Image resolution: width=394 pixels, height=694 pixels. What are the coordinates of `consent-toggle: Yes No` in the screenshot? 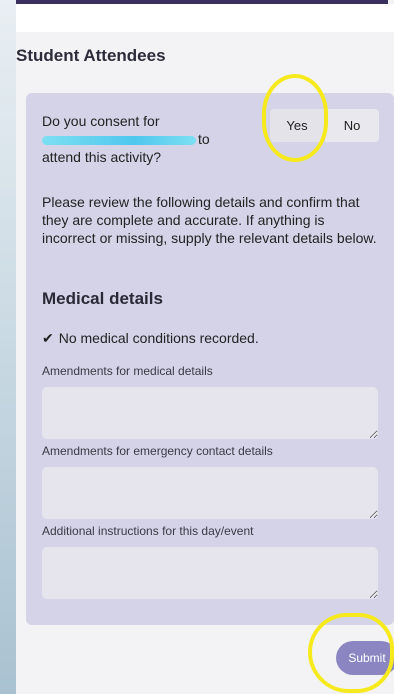 It's located at (324, 125).